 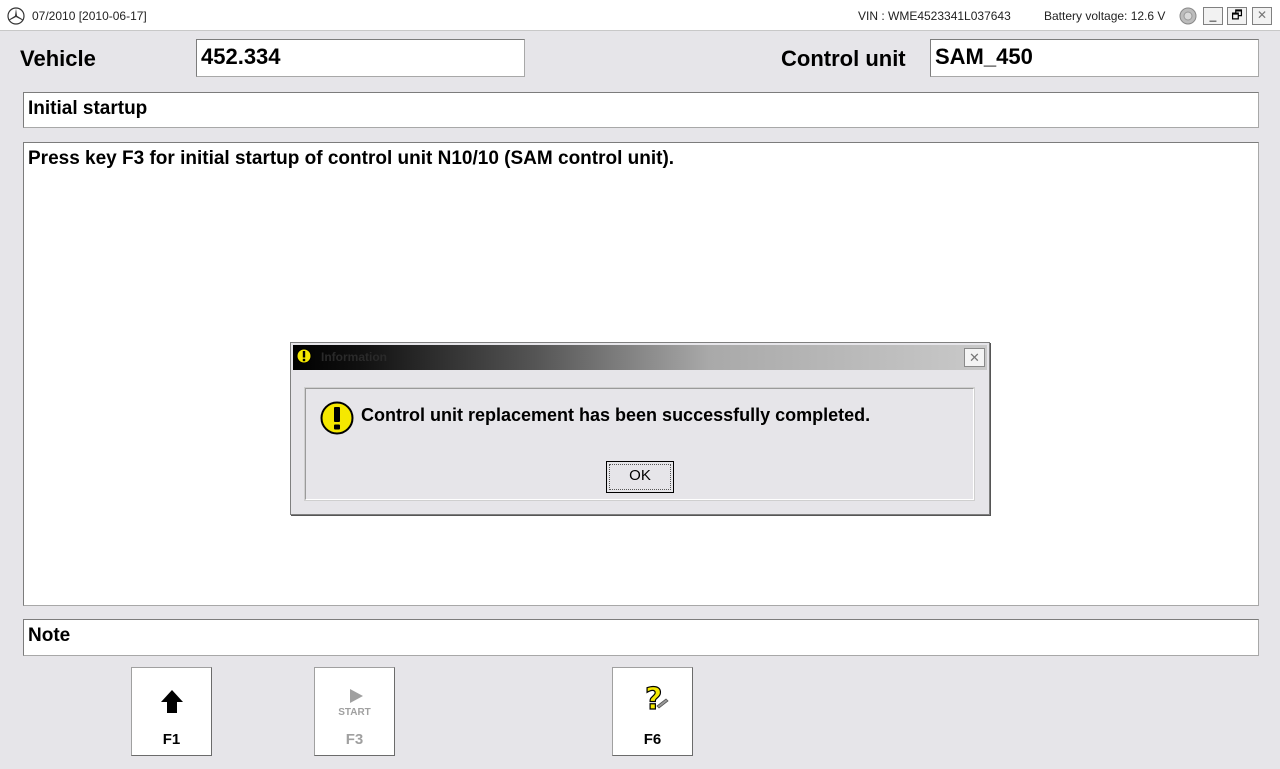 I want to click on warning-exclamation-icon, so click(x=337, y=418).